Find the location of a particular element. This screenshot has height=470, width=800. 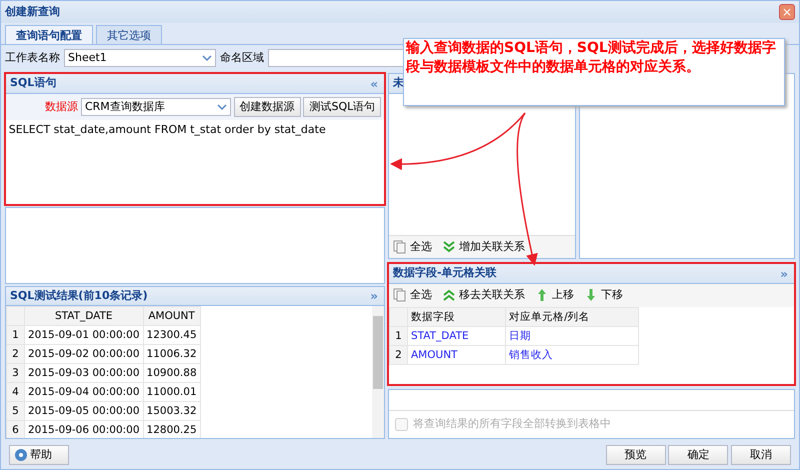

scrollbar is located at coordinates (378, 372).